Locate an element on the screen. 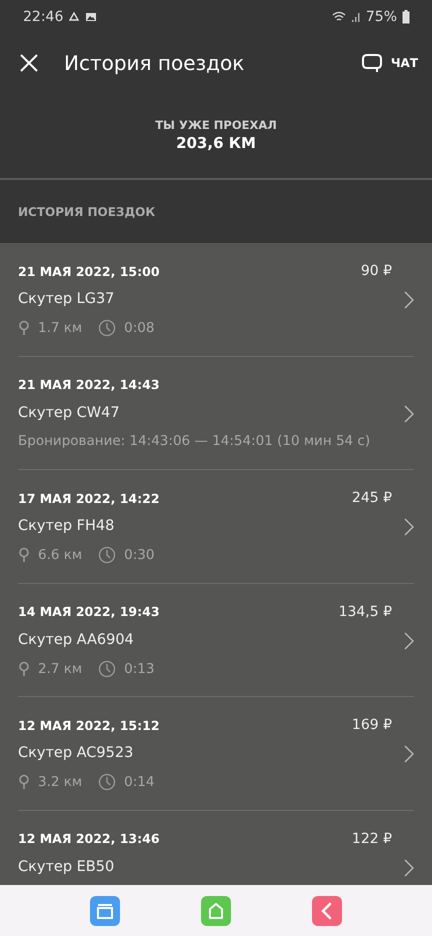  trip-price: 134,5 ₽ is located at coordinates (365, 612).